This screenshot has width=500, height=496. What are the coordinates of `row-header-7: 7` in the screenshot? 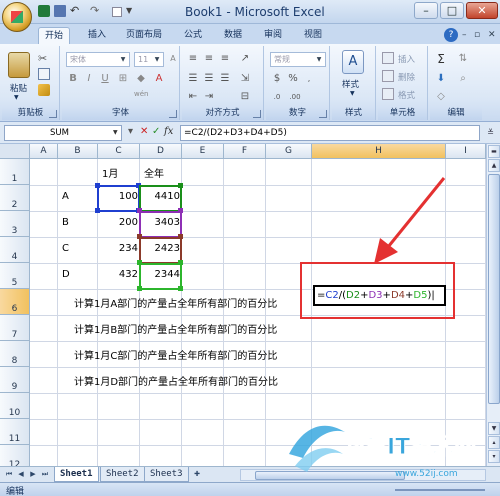 It's located at (15, 328).